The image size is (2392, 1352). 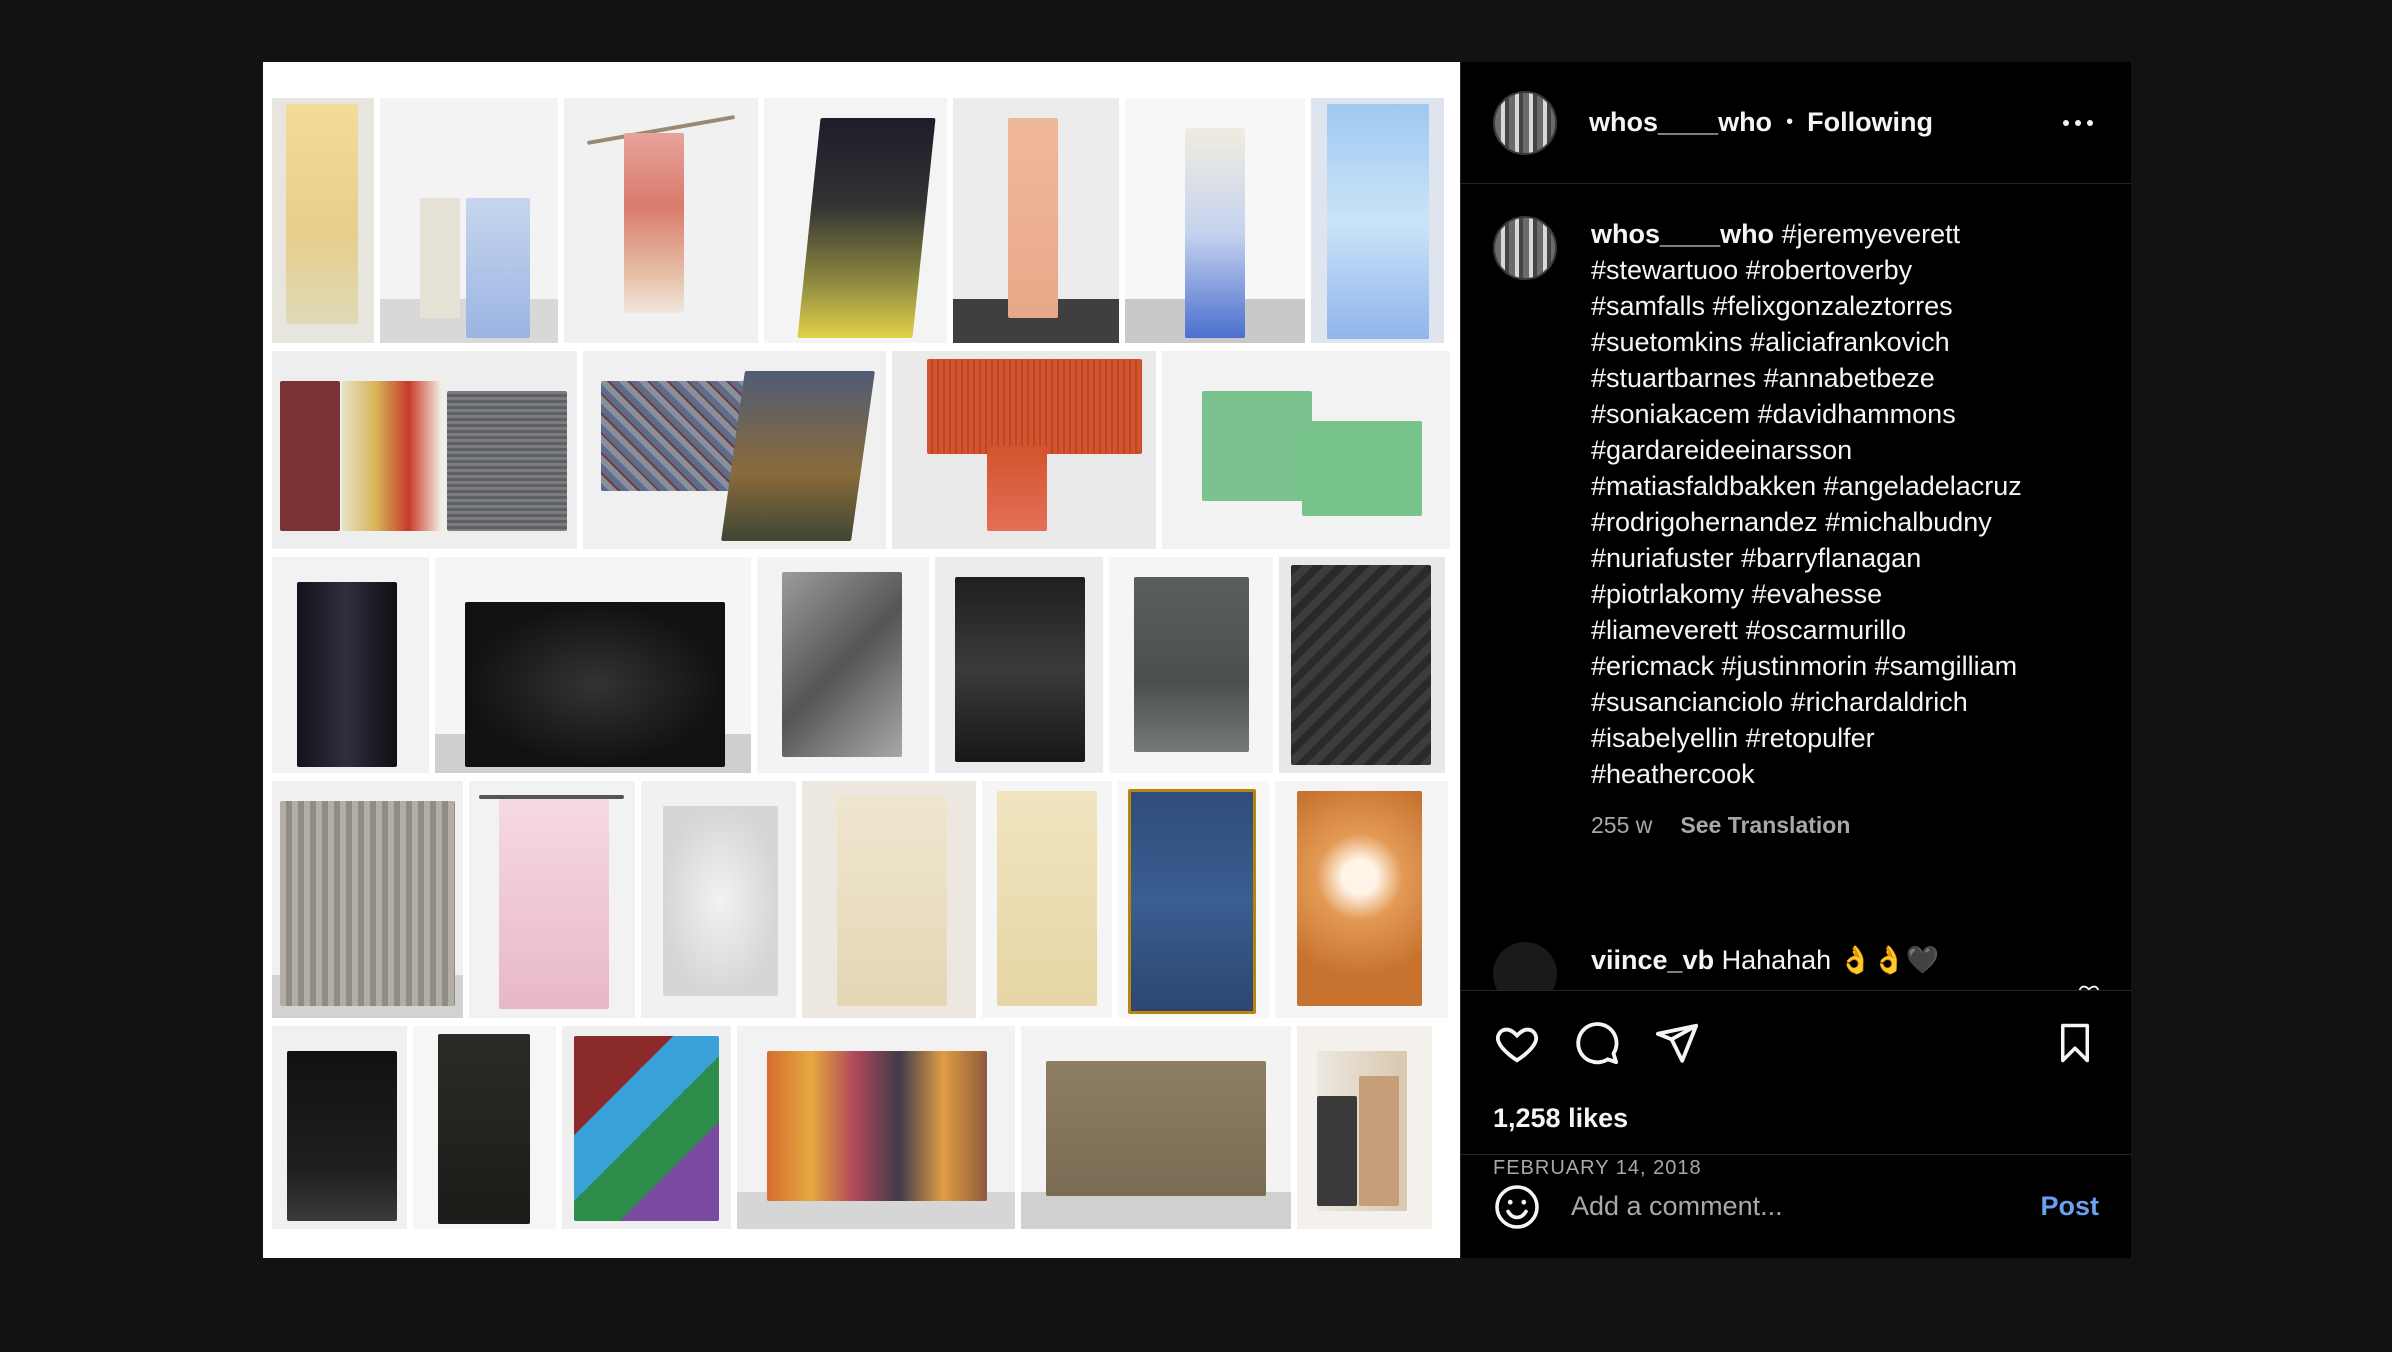 I want to click on comment-input, so click(x=1805, y=1206).